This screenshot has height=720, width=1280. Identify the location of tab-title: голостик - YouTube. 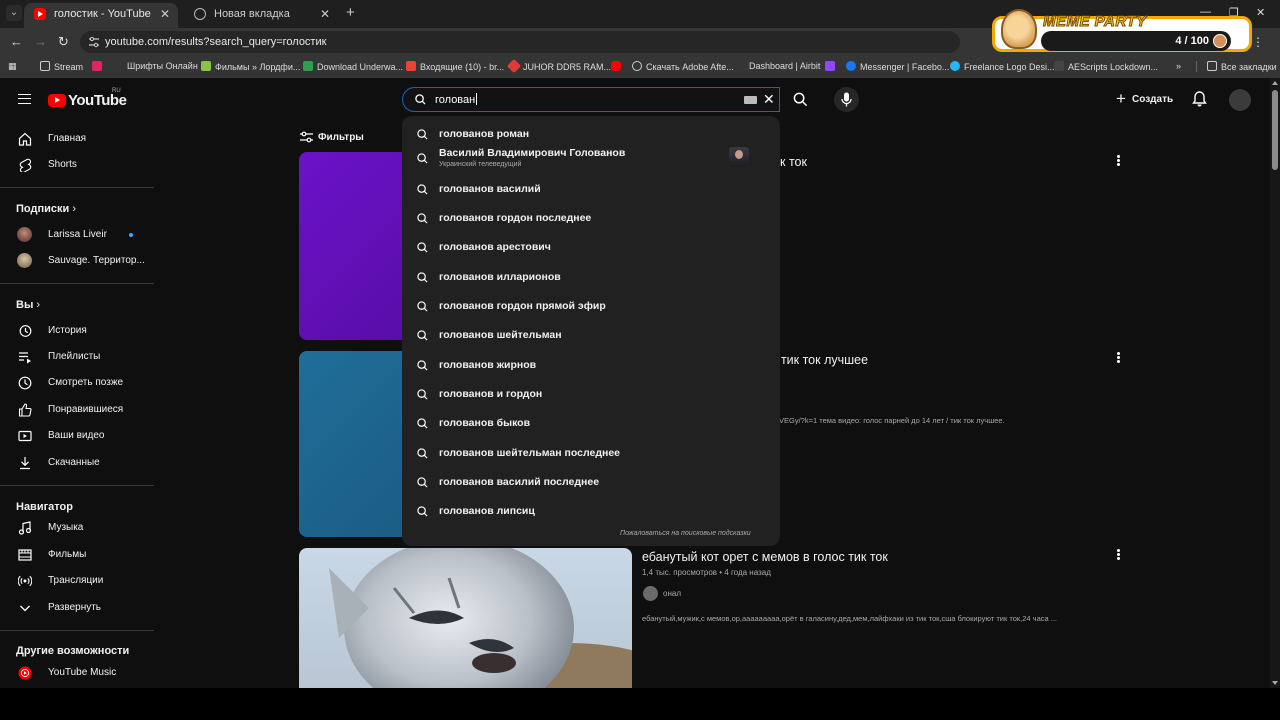
(102, 14).